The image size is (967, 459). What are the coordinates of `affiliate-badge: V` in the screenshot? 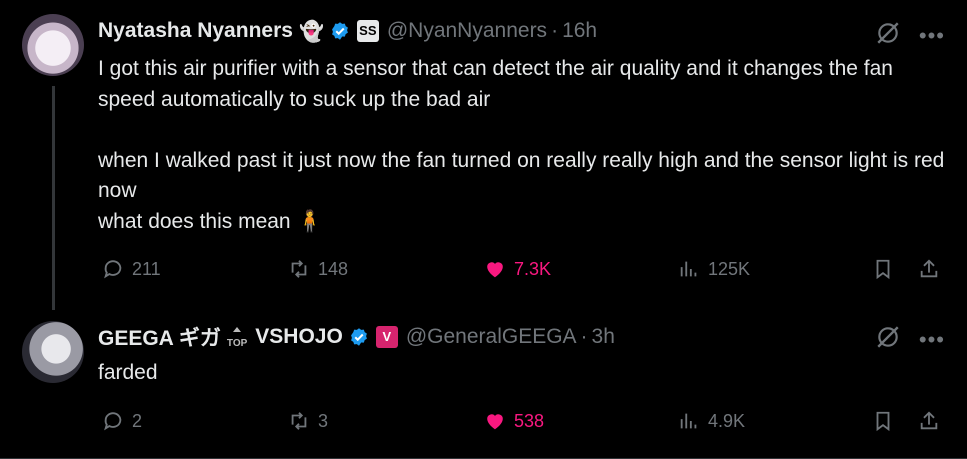 It's located at (386, 337).